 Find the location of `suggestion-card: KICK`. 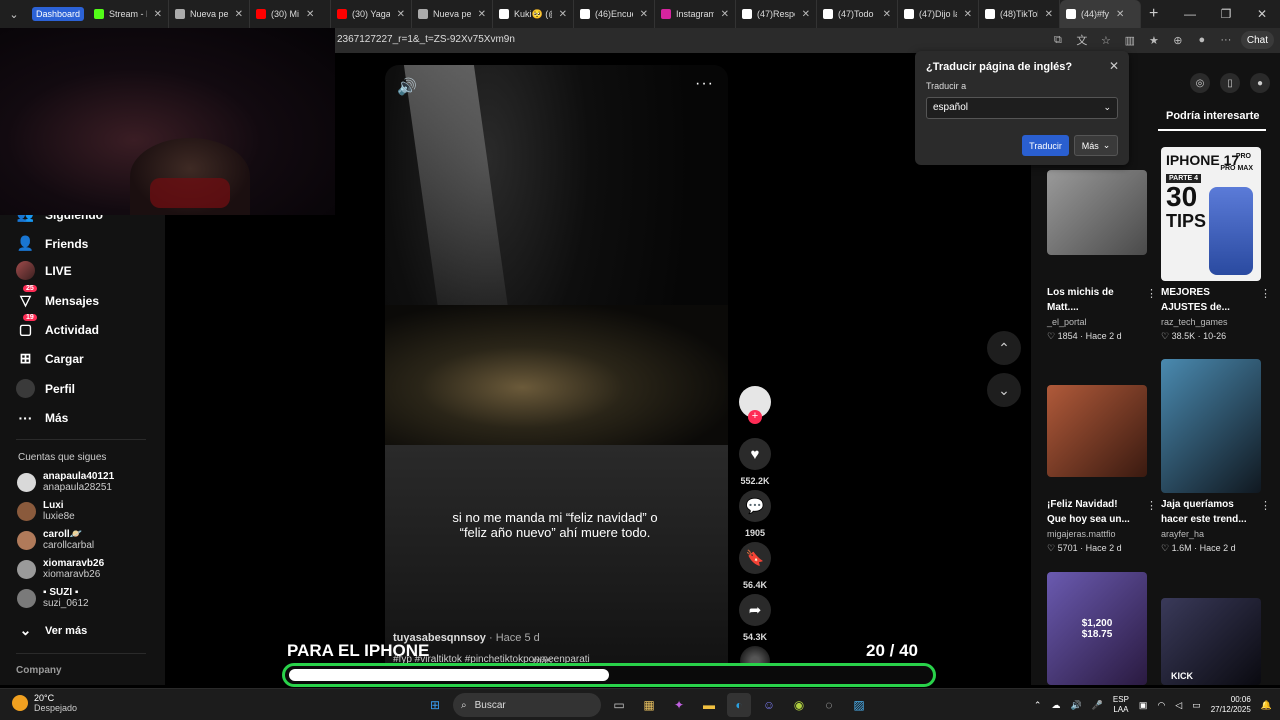

suggestion-card: KICK is located at coordinates (1211, 641).